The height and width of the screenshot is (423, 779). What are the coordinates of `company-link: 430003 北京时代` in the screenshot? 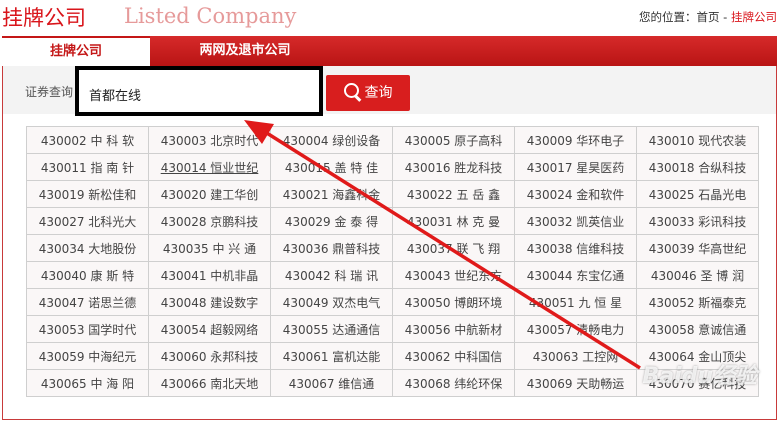 It's located at (209, 140).